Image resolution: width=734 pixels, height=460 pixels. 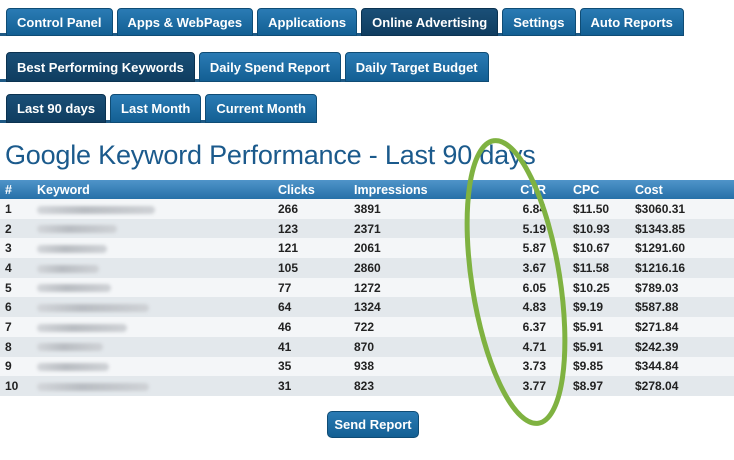 I want to click on table-row: 8 41 870 4.71 $5.91 $242.39, so click(x=367, y=346).